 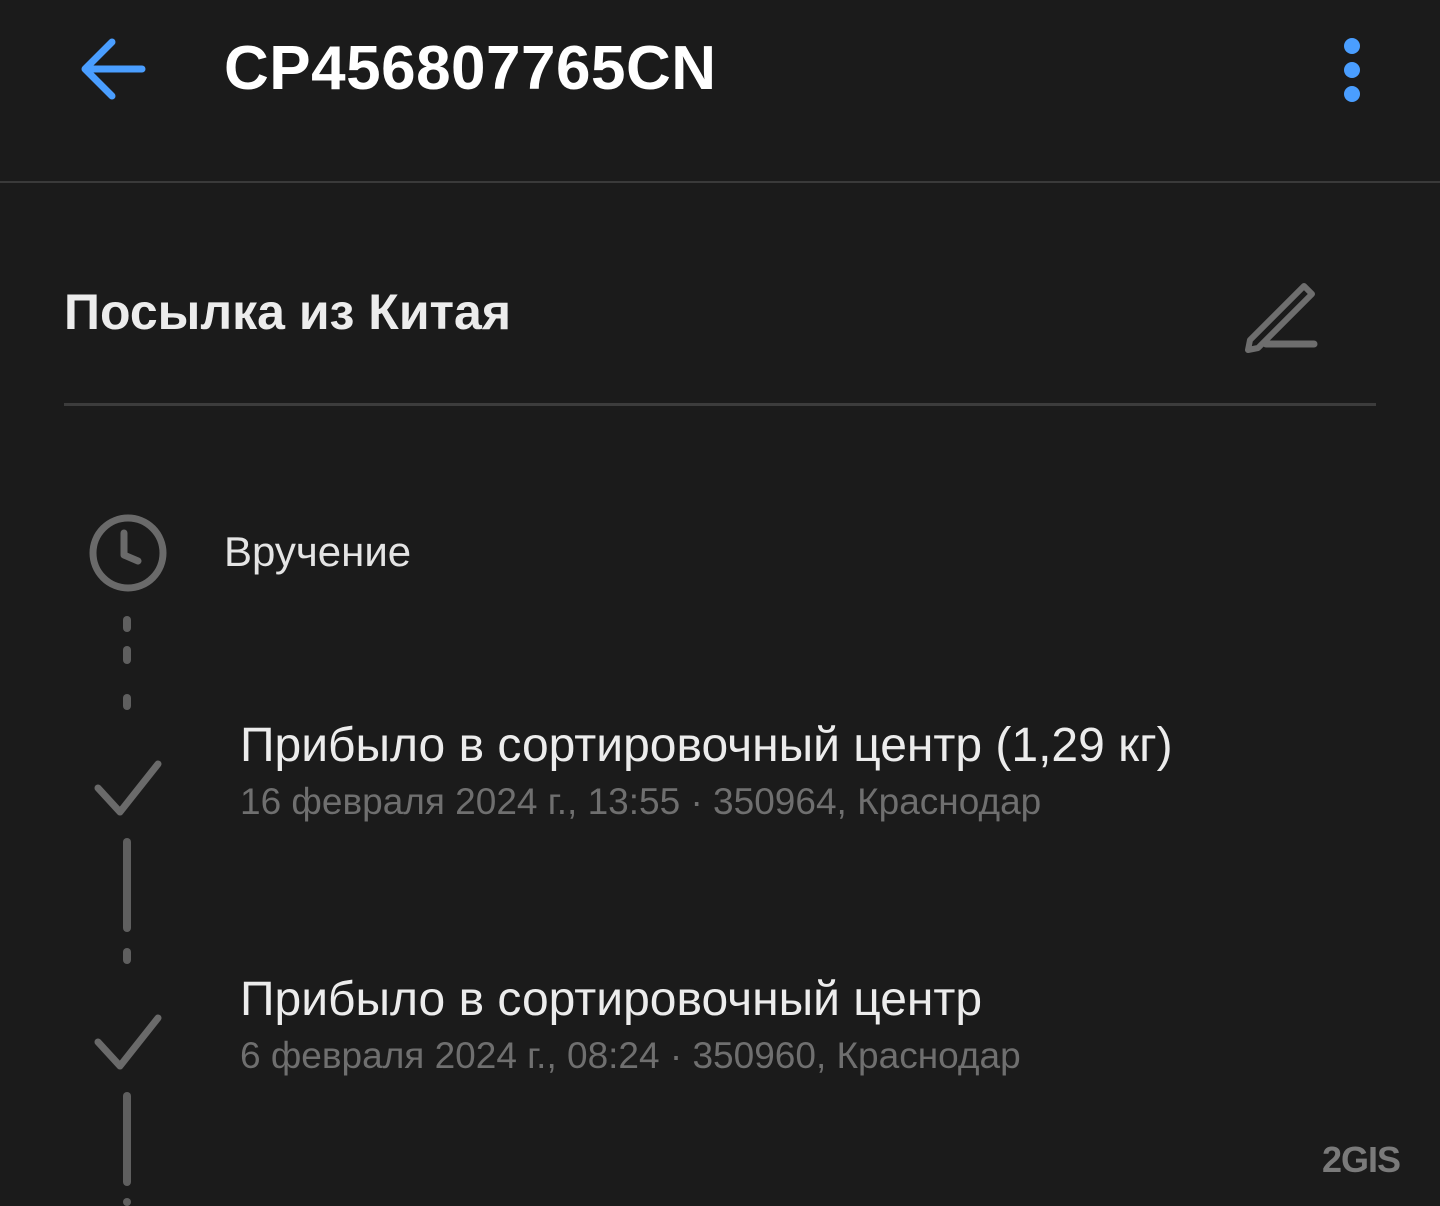 I want to click on tracking-number-title: CP456807765CN, so click(x=470, y=68).